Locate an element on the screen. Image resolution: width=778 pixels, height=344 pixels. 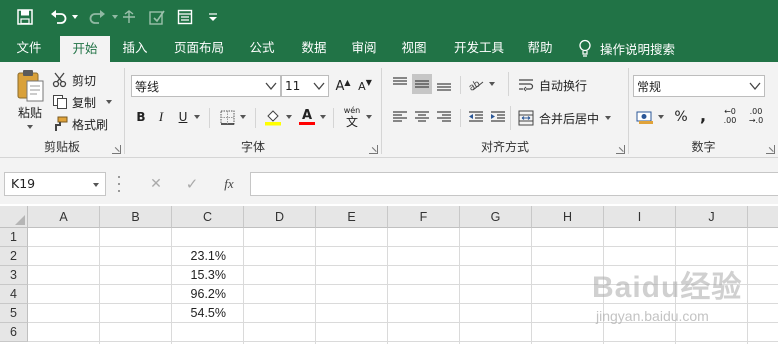
cut-label: 剪切 is located at coordinates (84, 80).